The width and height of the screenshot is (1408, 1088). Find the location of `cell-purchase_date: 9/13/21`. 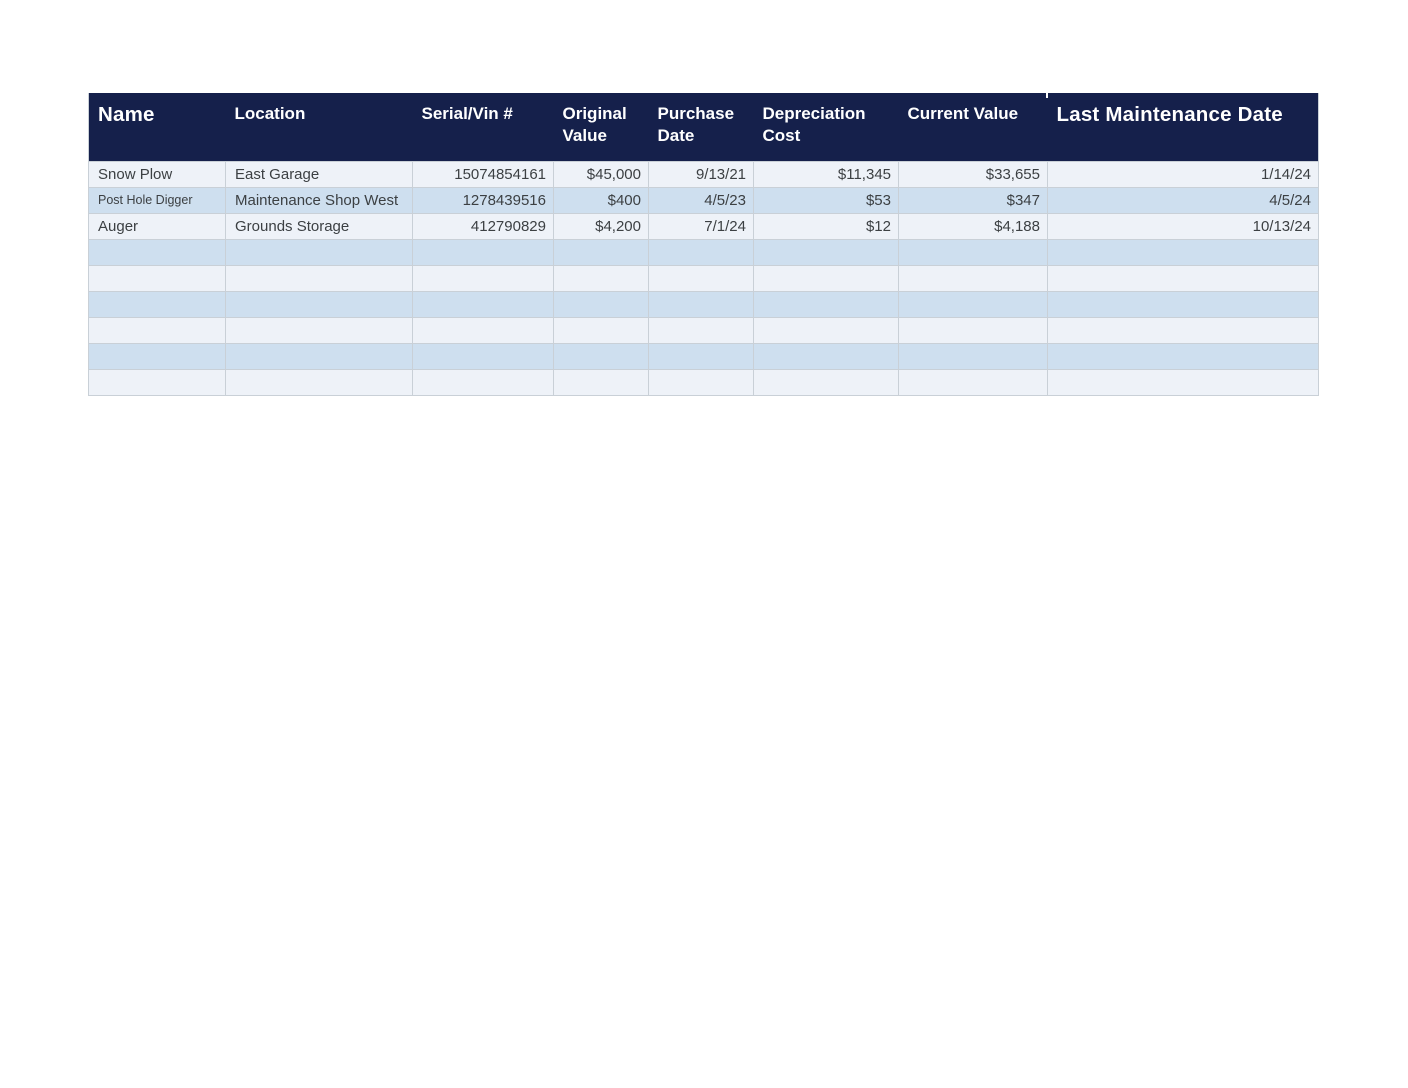

cell-purchase_date: 9/13/21 is located at coordinates (701, 174).